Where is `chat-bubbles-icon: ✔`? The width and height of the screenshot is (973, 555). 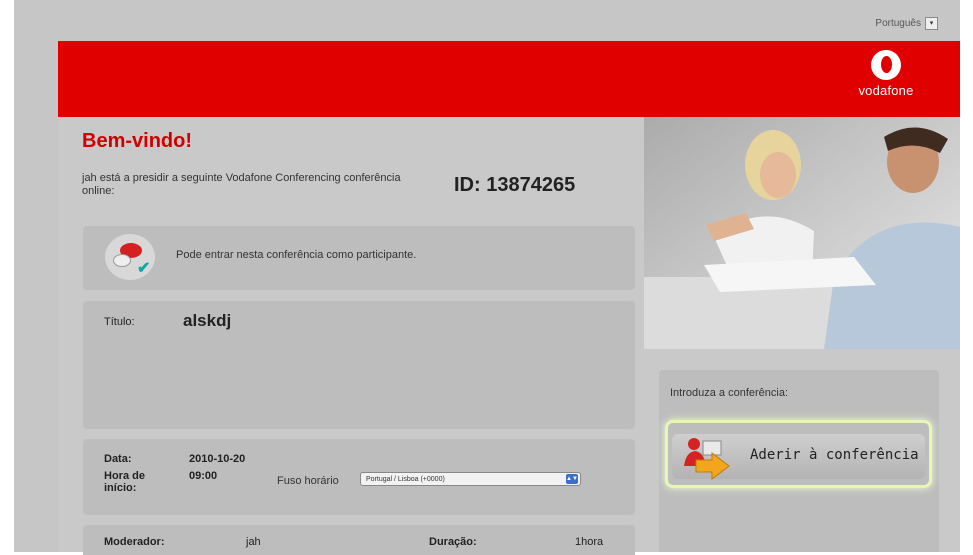 chat-bubbles-icon: ✔ is located at coordinates (130, 257).